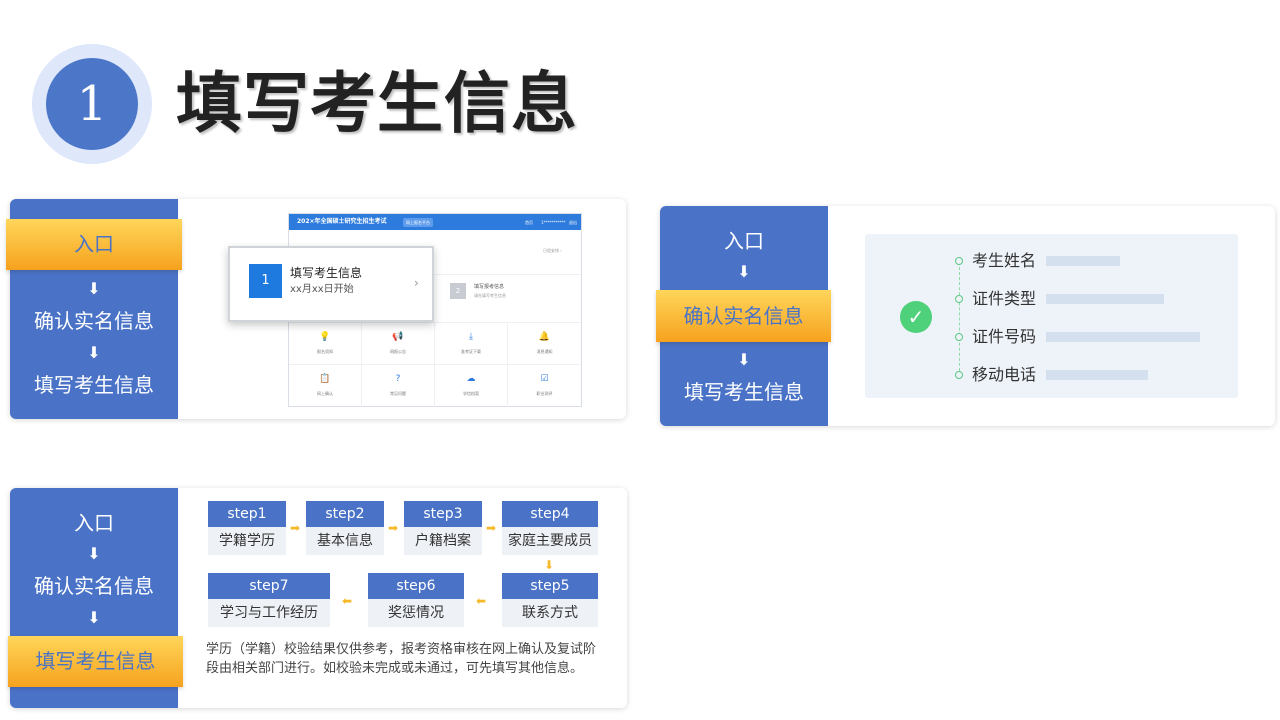 Image resolution: width=1280 pixels, height=720 pixels. I want to click on flow-step-fill-highlight: 填写考生信息, so click(95, 661).